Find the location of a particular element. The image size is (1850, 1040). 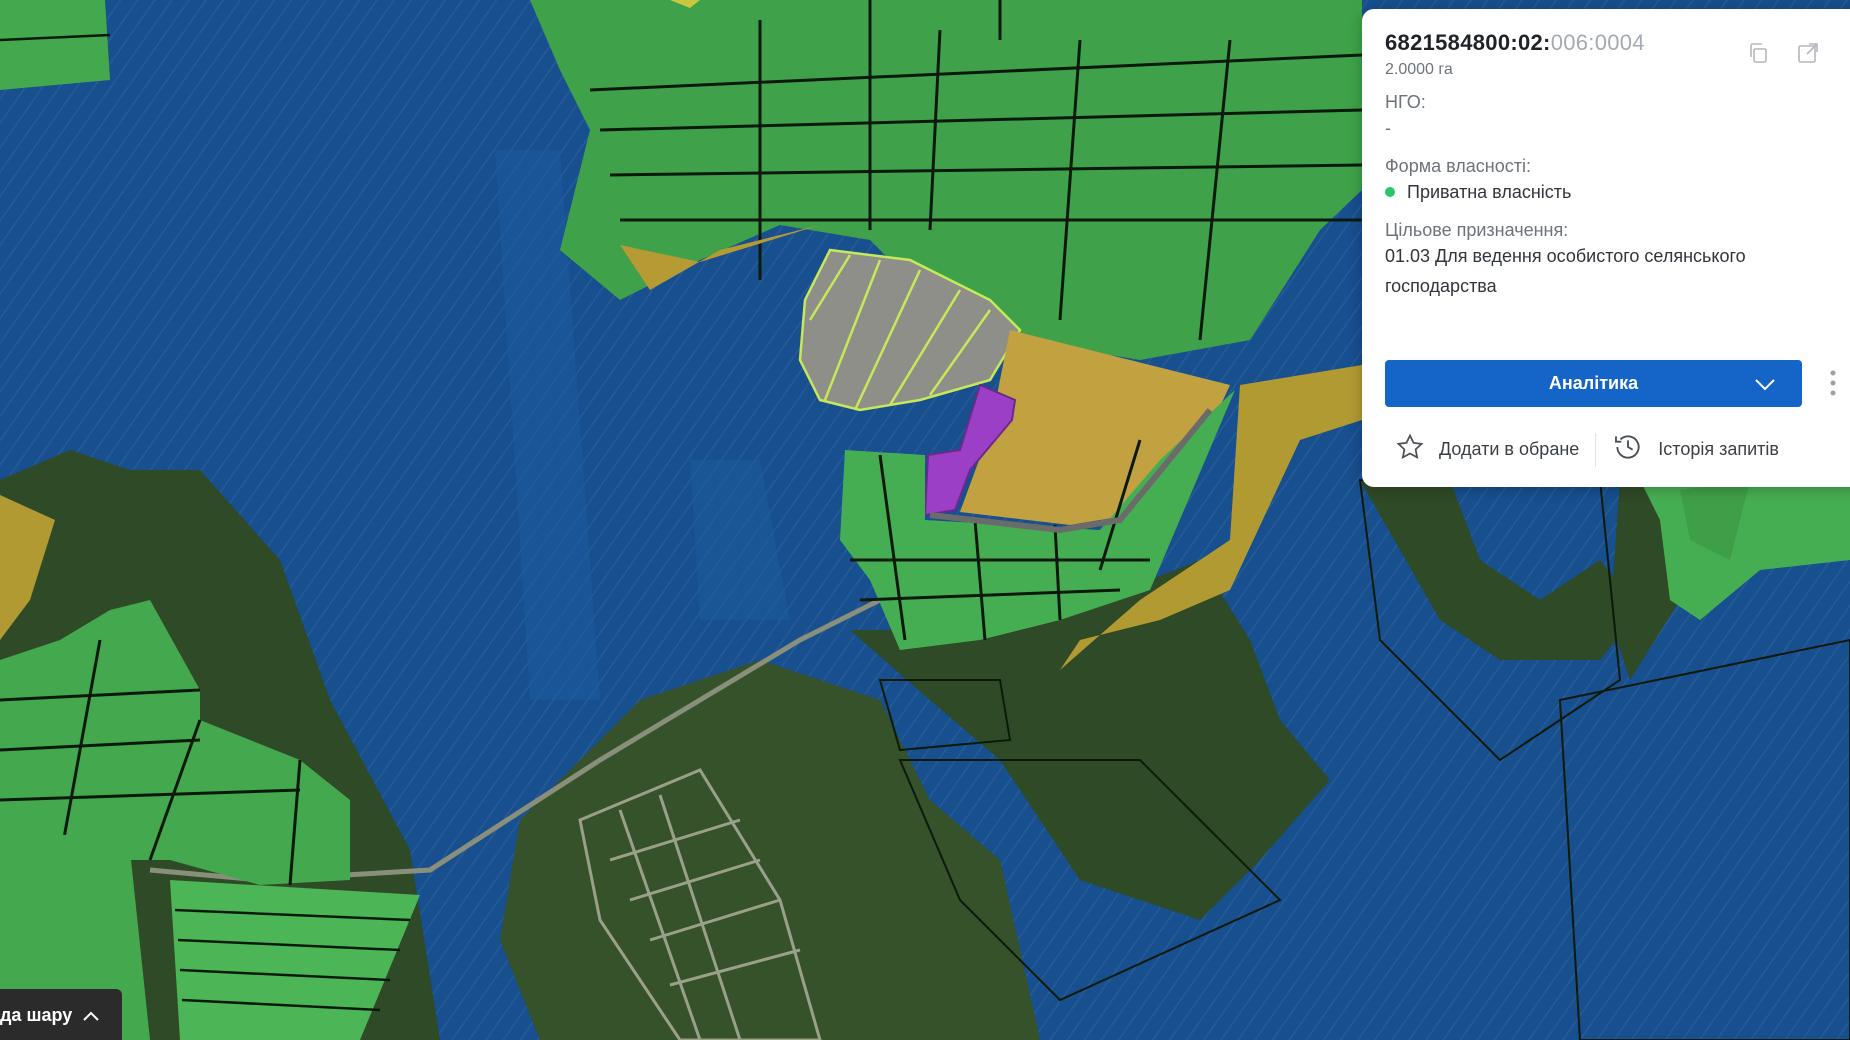

cadastral-number-bold: 6821584800:02: is located at coordinates (1468, 42).